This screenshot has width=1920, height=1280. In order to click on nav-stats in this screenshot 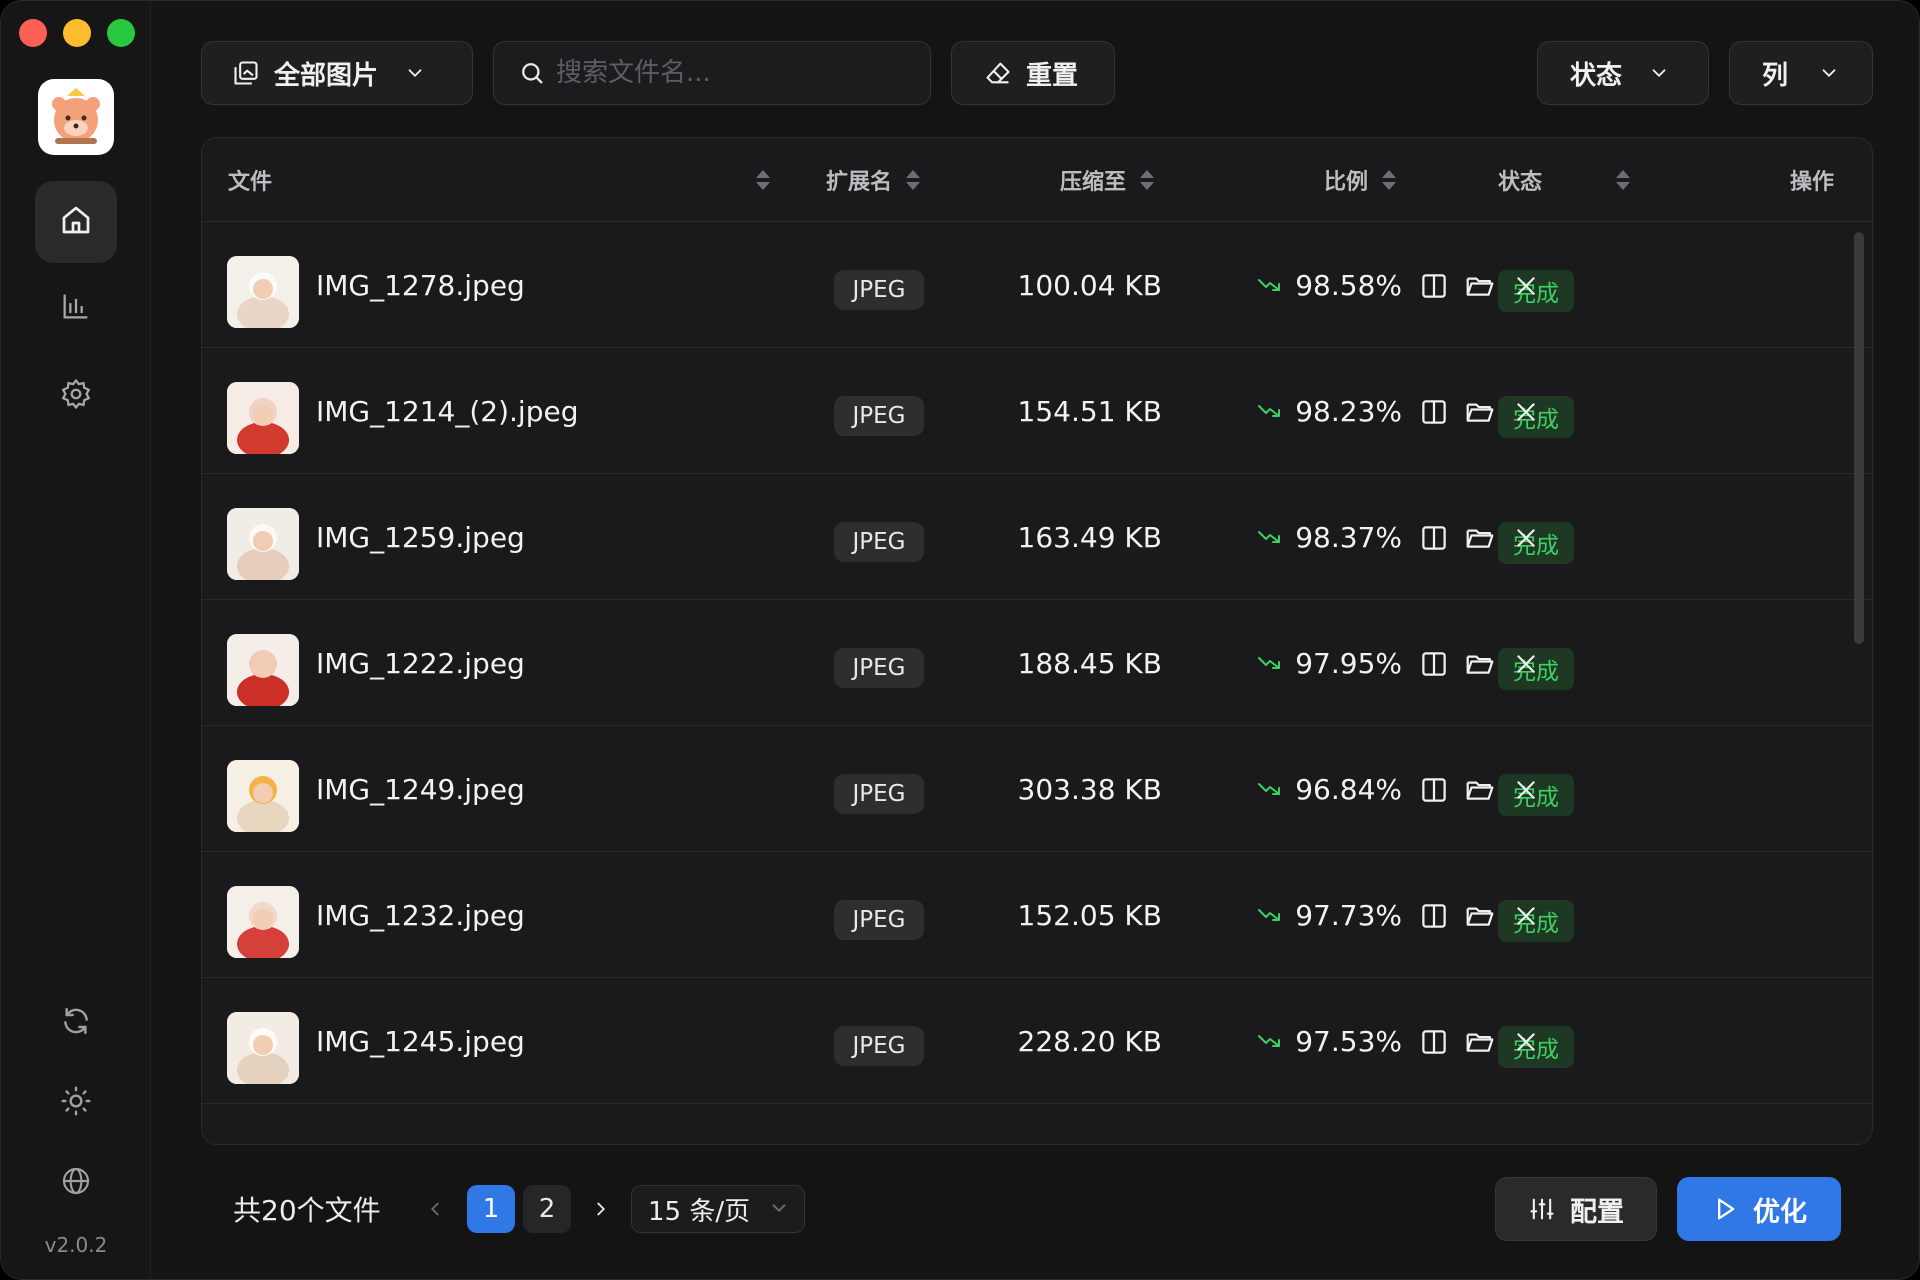, I will do `click(76, 308)`.